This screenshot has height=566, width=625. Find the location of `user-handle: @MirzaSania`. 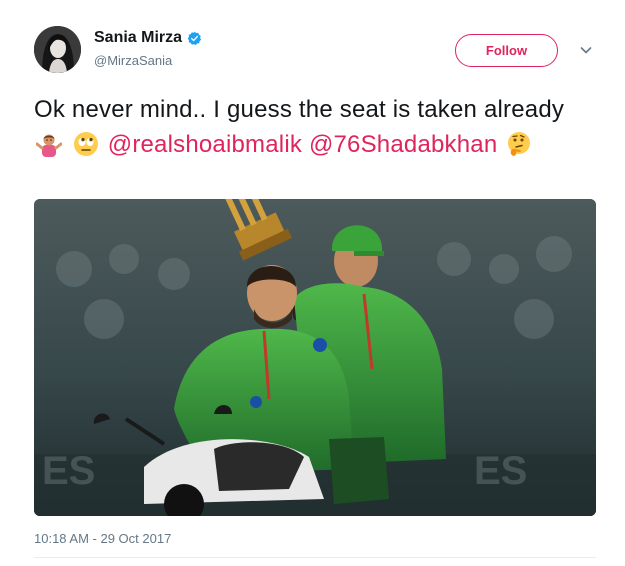

user-handle: @MirzaSania is located at coordinates (133, 60).